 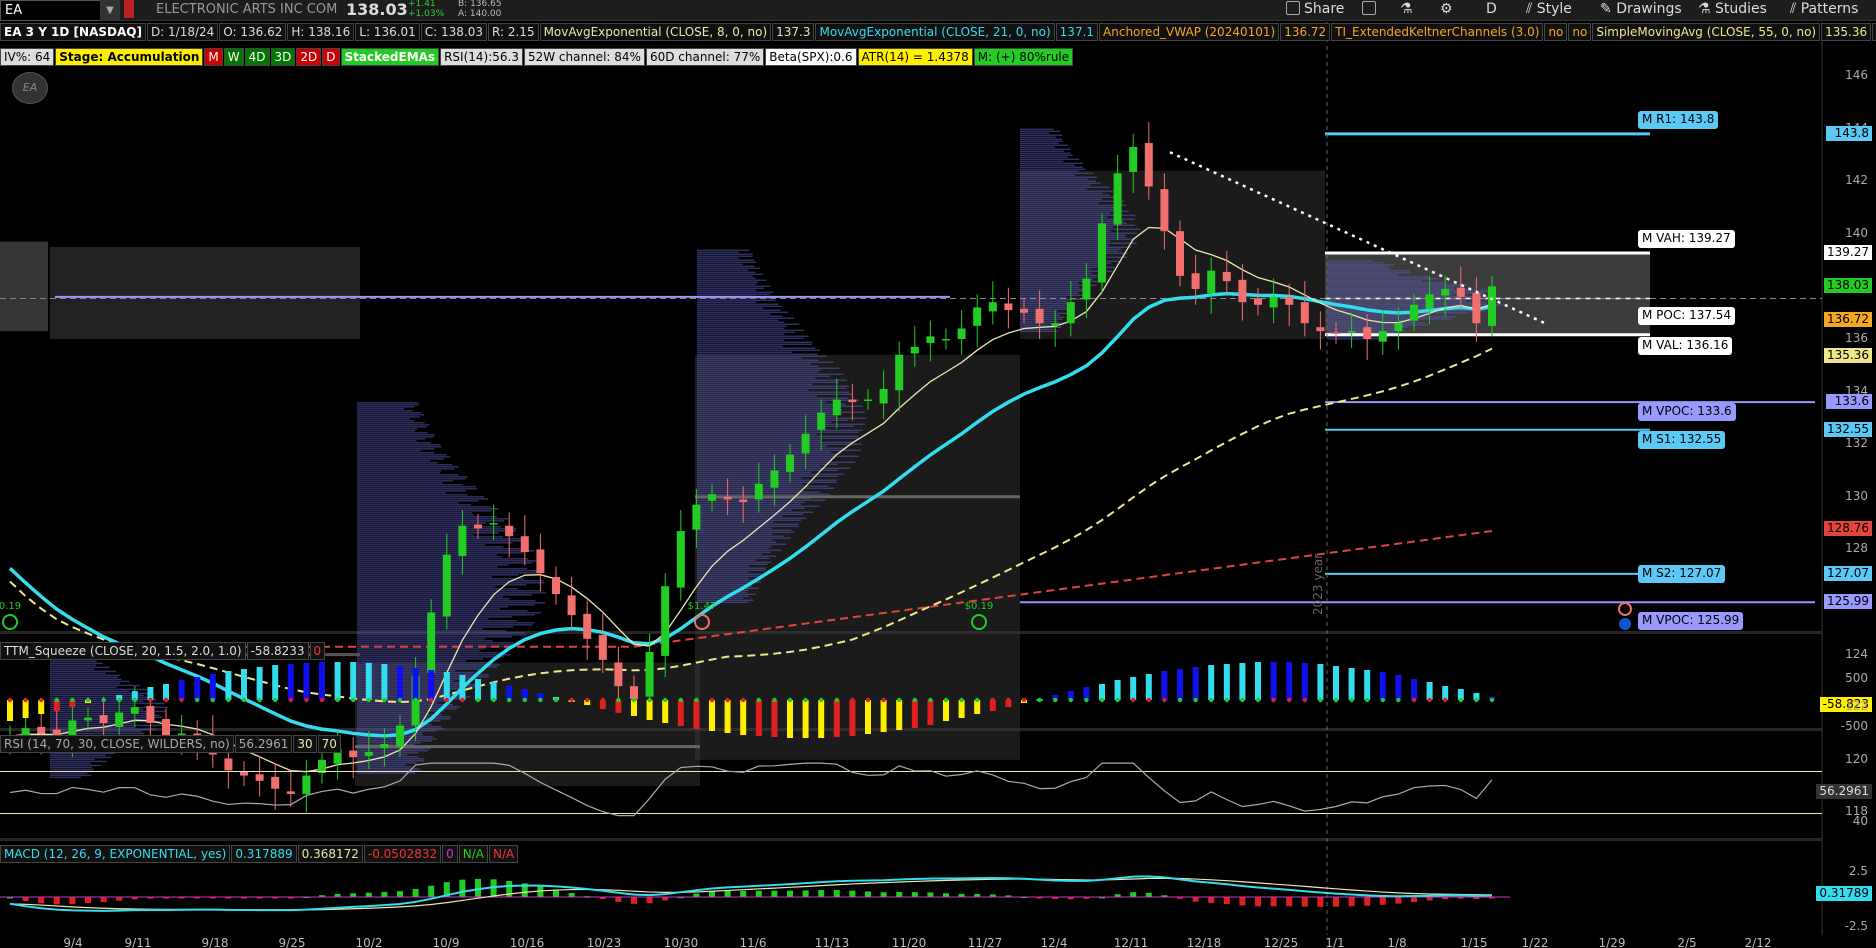 What do you see at coordinates (1706, 32) in the screenshot?
I see `sma-label: SimpleMovingAvg (CLOSE, 55, 0, no)` at bounding box center [1706, 32].